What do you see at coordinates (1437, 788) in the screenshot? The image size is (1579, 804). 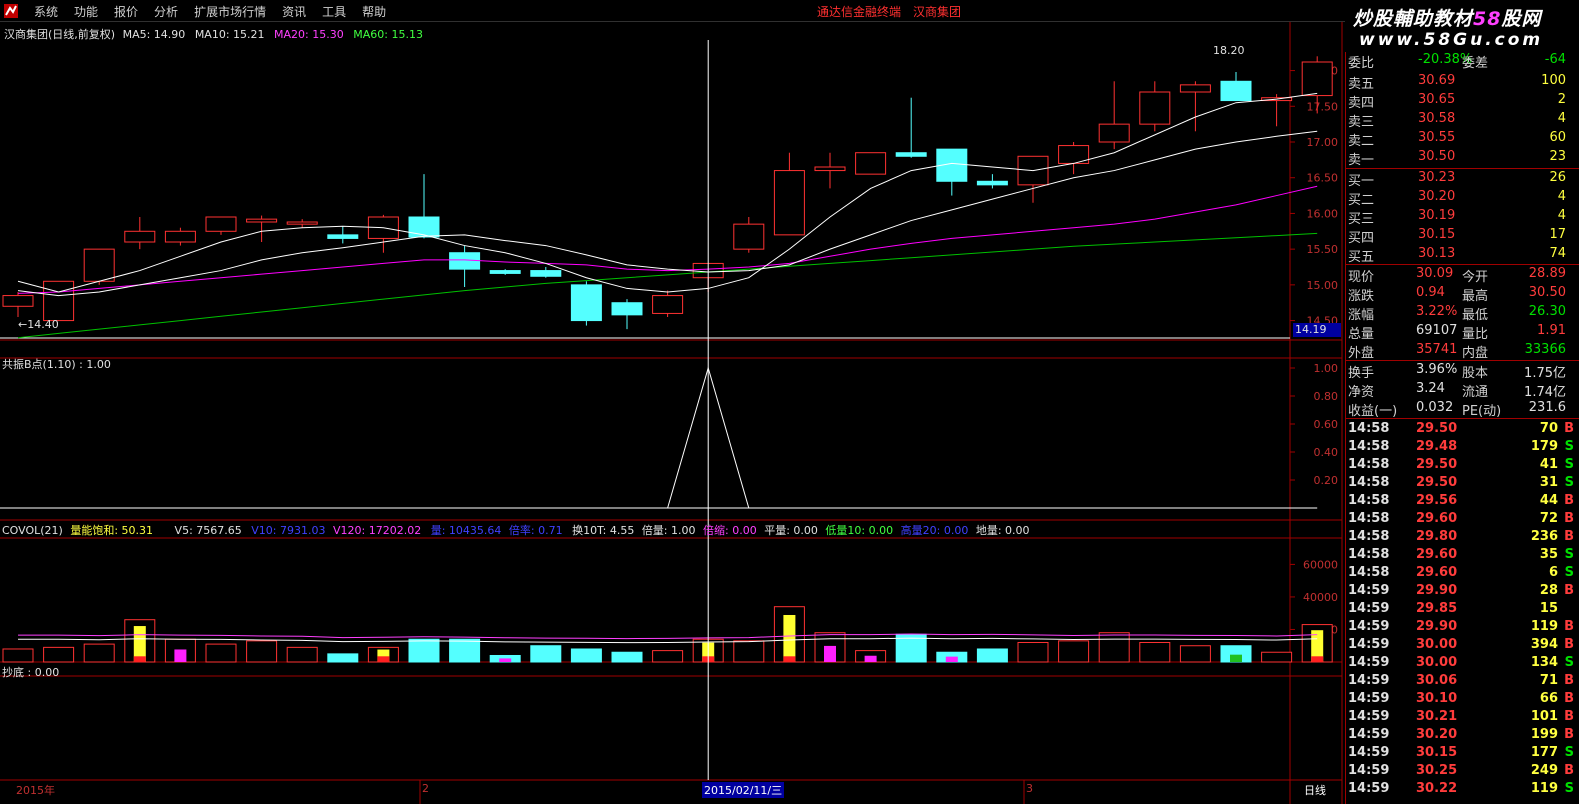 I see `tick-price: 30.22` at bounding box center [1437, 788].